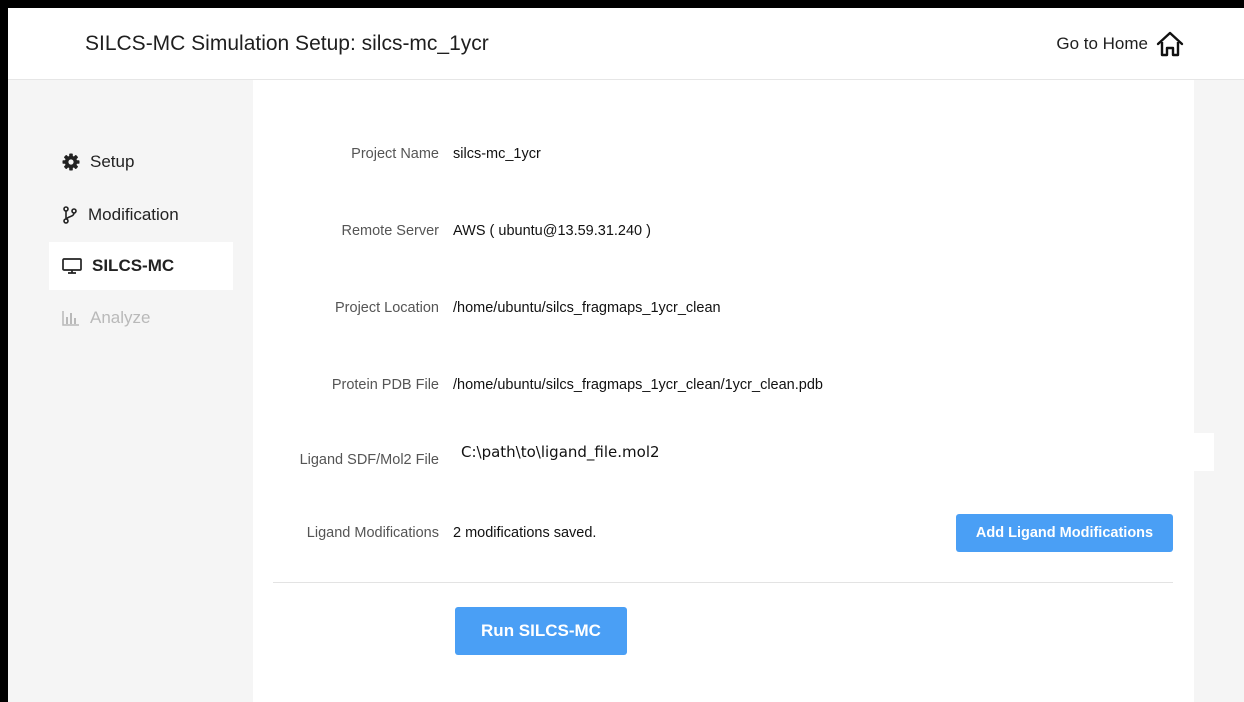  I want to click on protein-pdb-label: Protein PDB File, so click(385, 385).